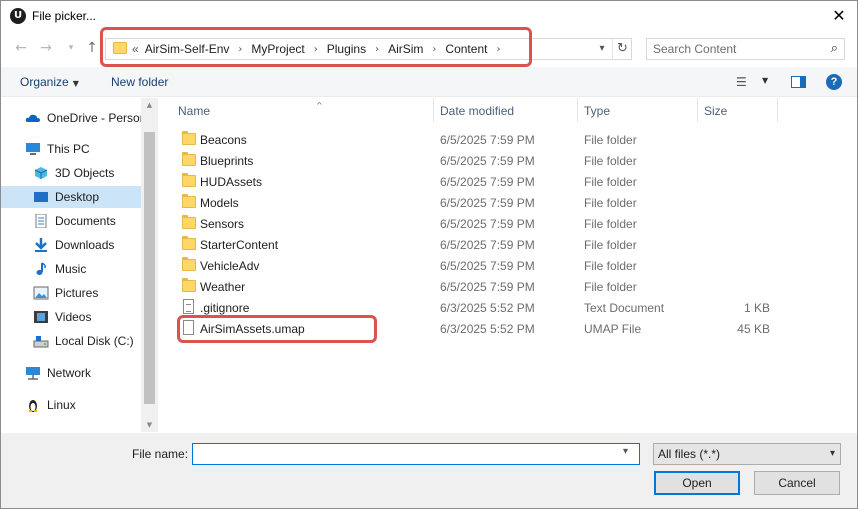 The height and width of the screenshot is (509, 858). Describe the element at coordinates (797, 483) in the screenshot. I see `cancel-button: Cancel` at that location.